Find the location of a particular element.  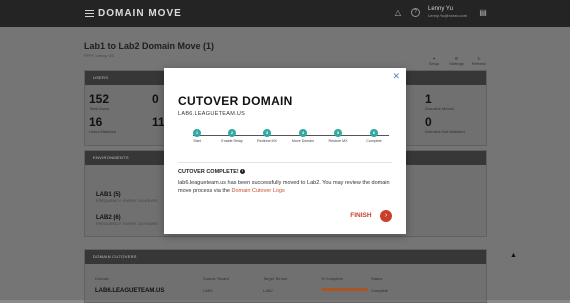

finish-label: FINISH is located at coordinates (361, 216).